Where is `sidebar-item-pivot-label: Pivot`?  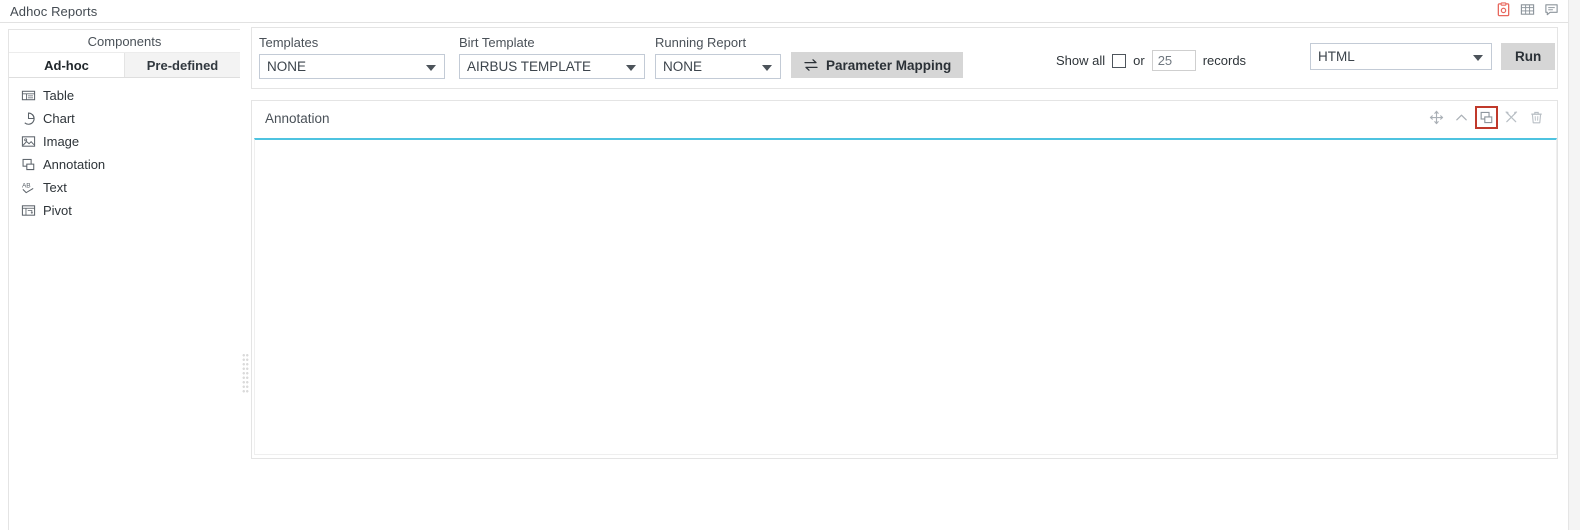
sidebar-item-pivot-label: Pivot is located at coordinates (57, 210).